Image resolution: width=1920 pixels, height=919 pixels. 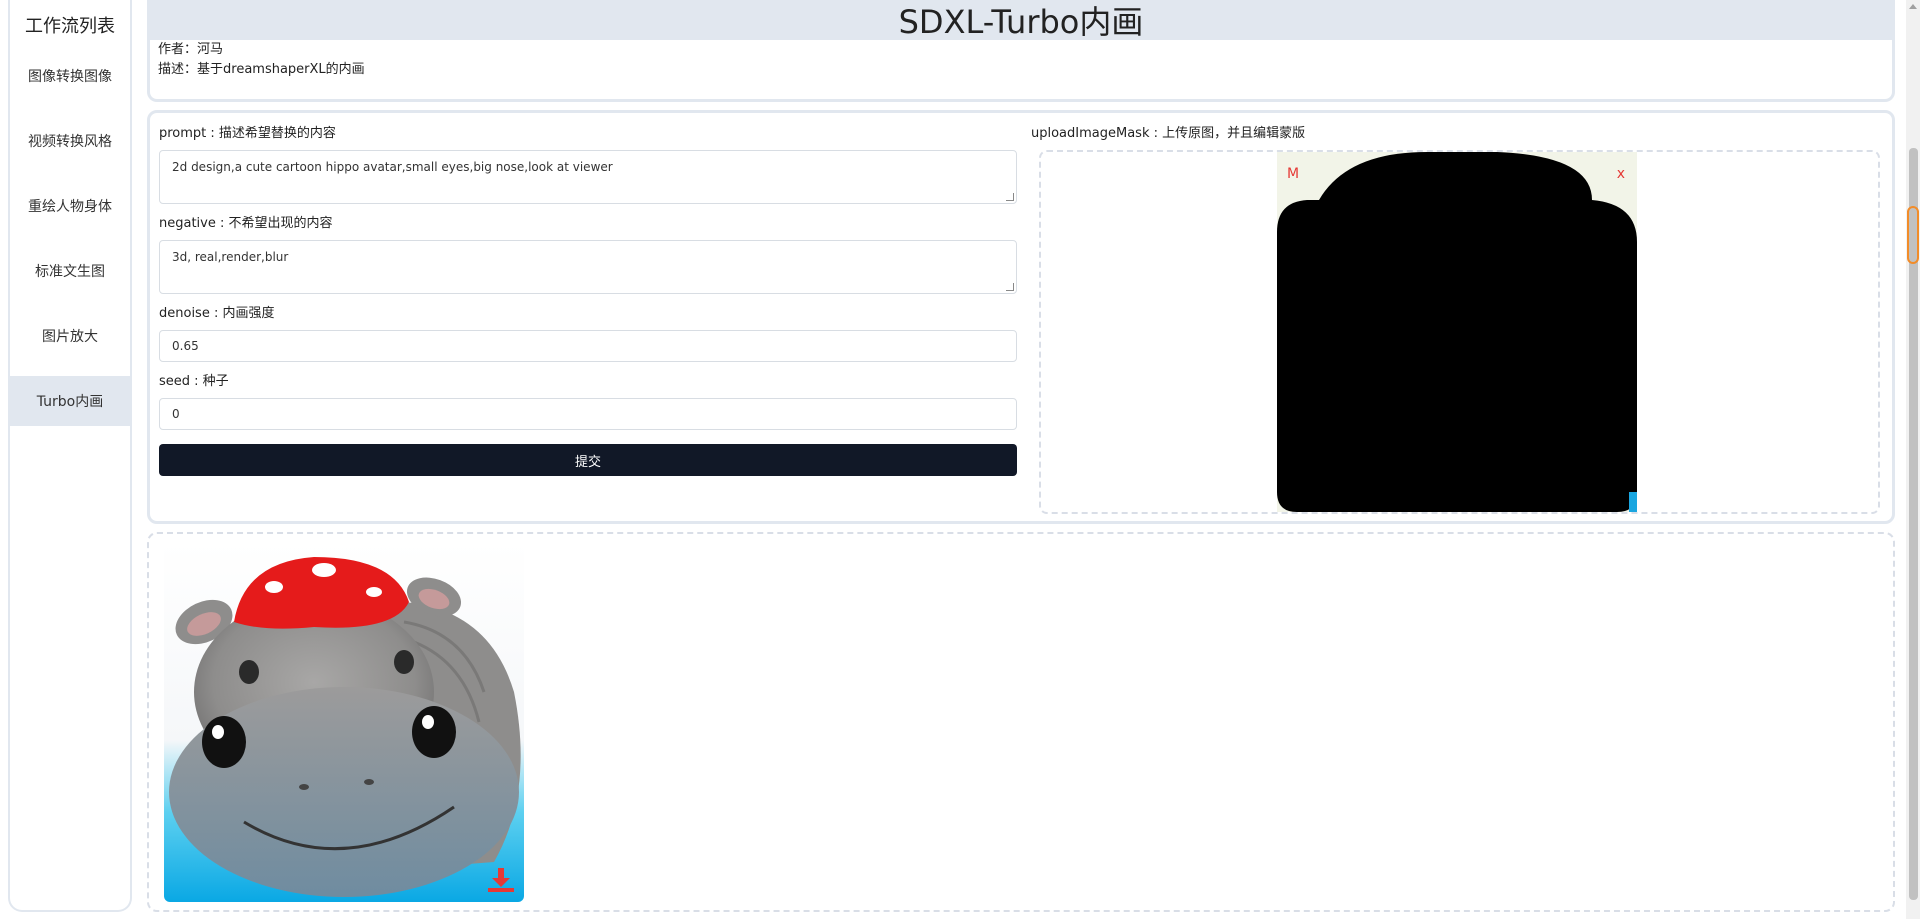 I want to click on mask-marker: M, so click(x=1293, y=174).